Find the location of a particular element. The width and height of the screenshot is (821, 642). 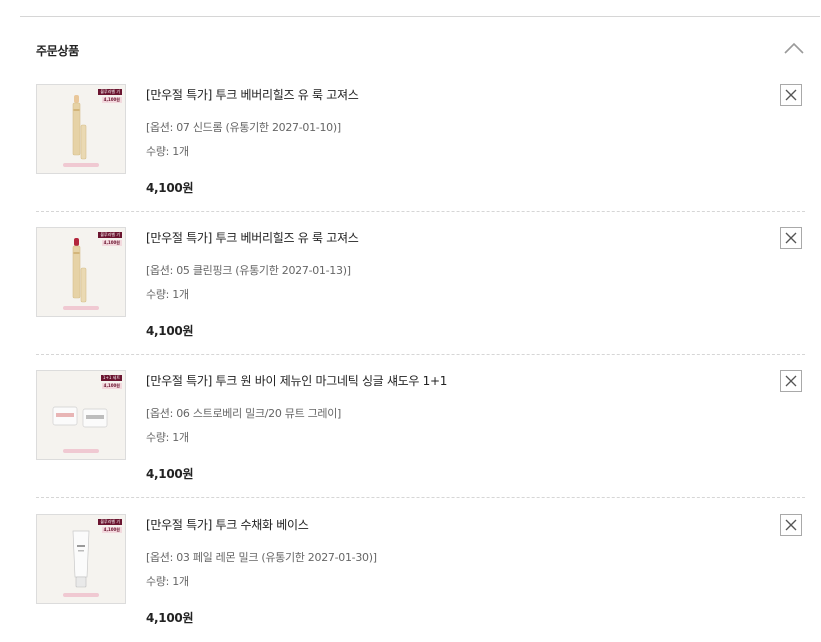

product-image: 1+1 세트 4,100원 is located at coordinates (81, 415).